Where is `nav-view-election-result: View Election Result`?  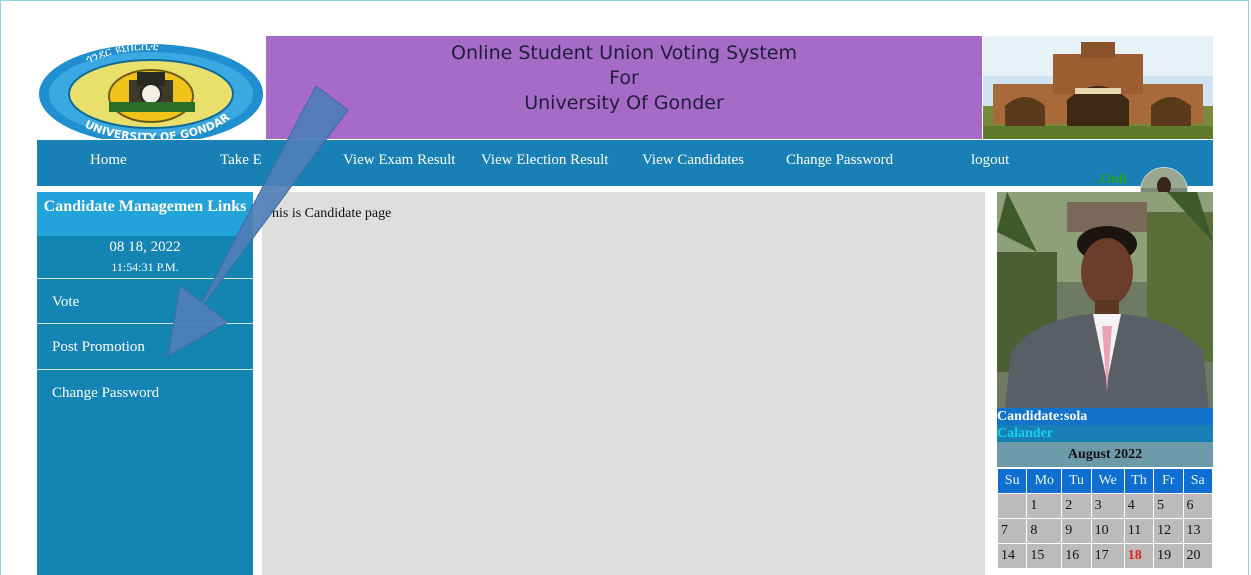
nav-view-election-result: View Election Result is located at coordinates (544, 160).